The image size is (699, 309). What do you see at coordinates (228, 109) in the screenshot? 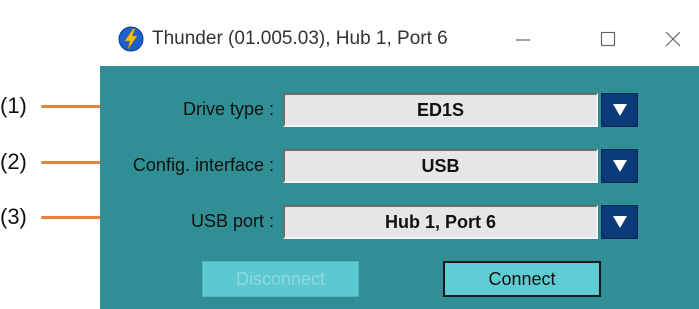
I see `drive-type-label: Drive type :` at bounding box center [228, 109].